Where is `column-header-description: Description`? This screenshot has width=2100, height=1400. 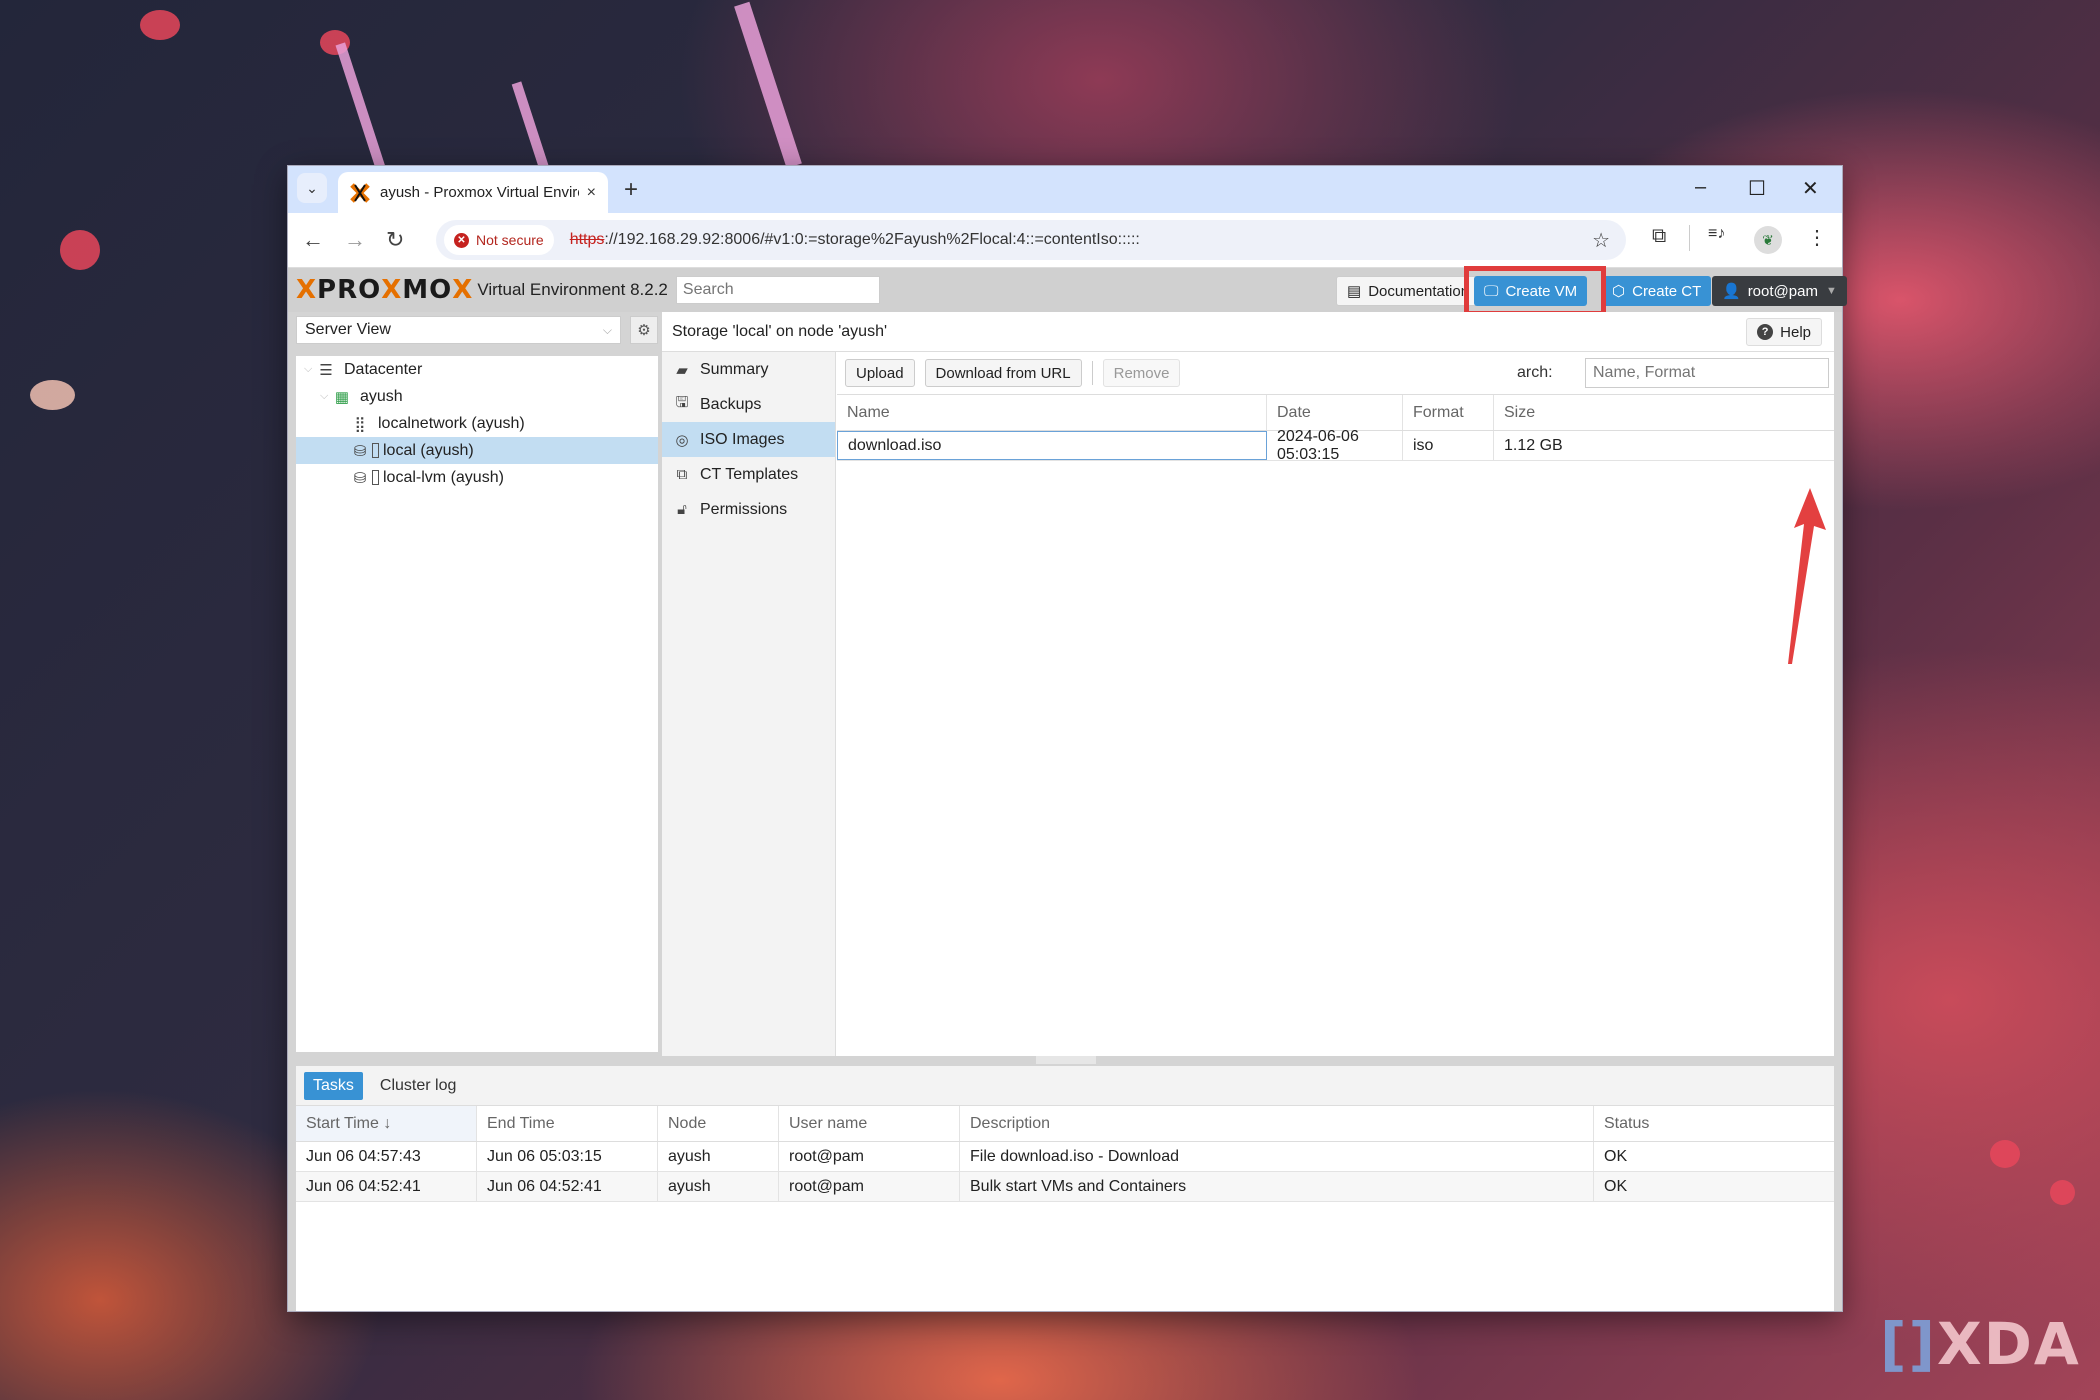 column-header-description: Description is located at coordinates (1277, 1123).